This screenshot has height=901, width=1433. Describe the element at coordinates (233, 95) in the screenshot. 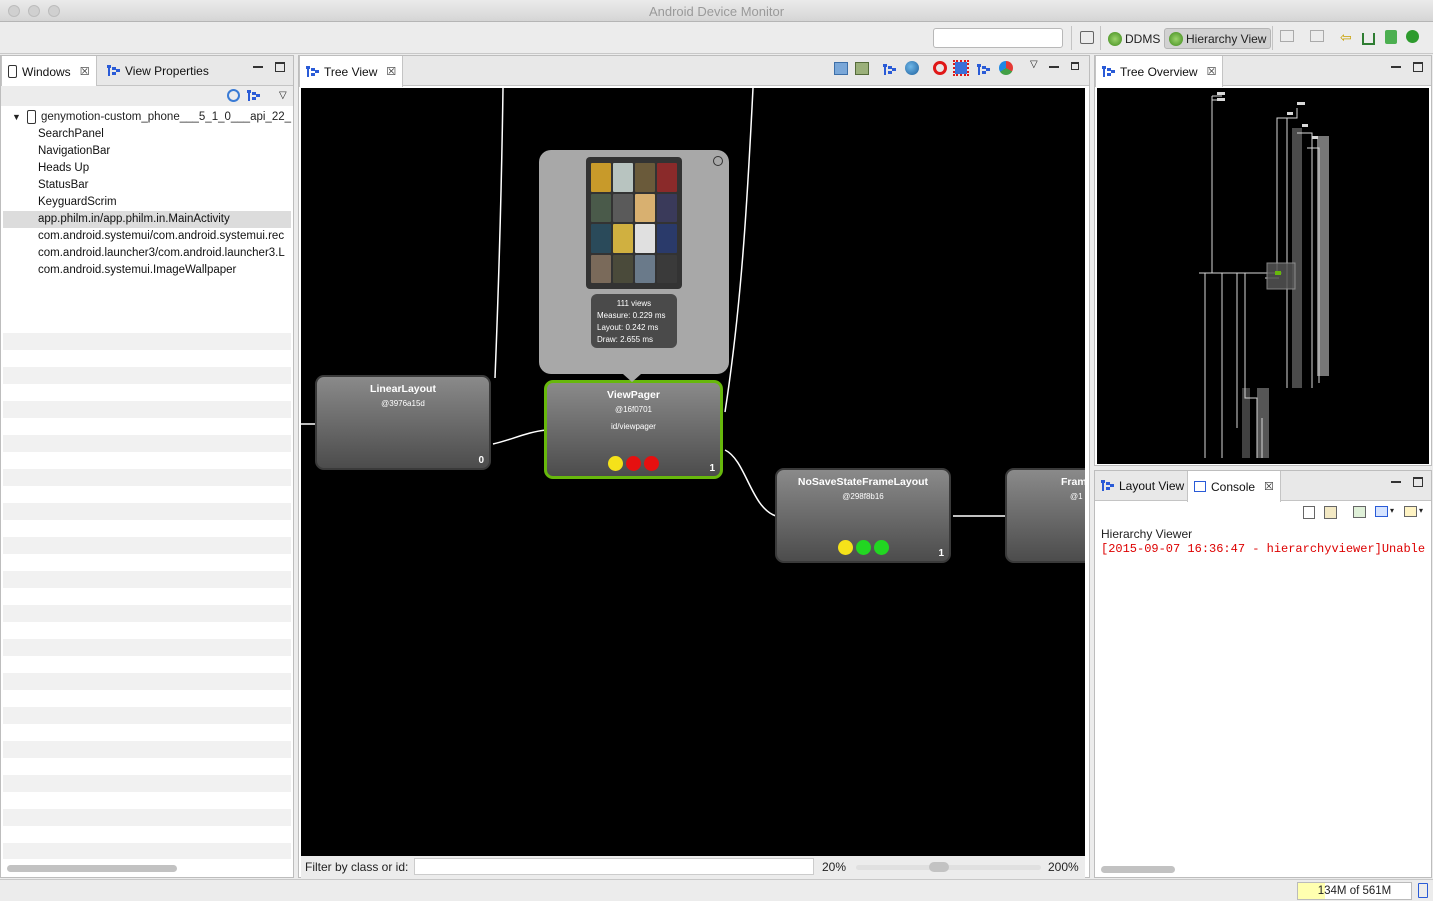

I see `refresh-icon` at that location.